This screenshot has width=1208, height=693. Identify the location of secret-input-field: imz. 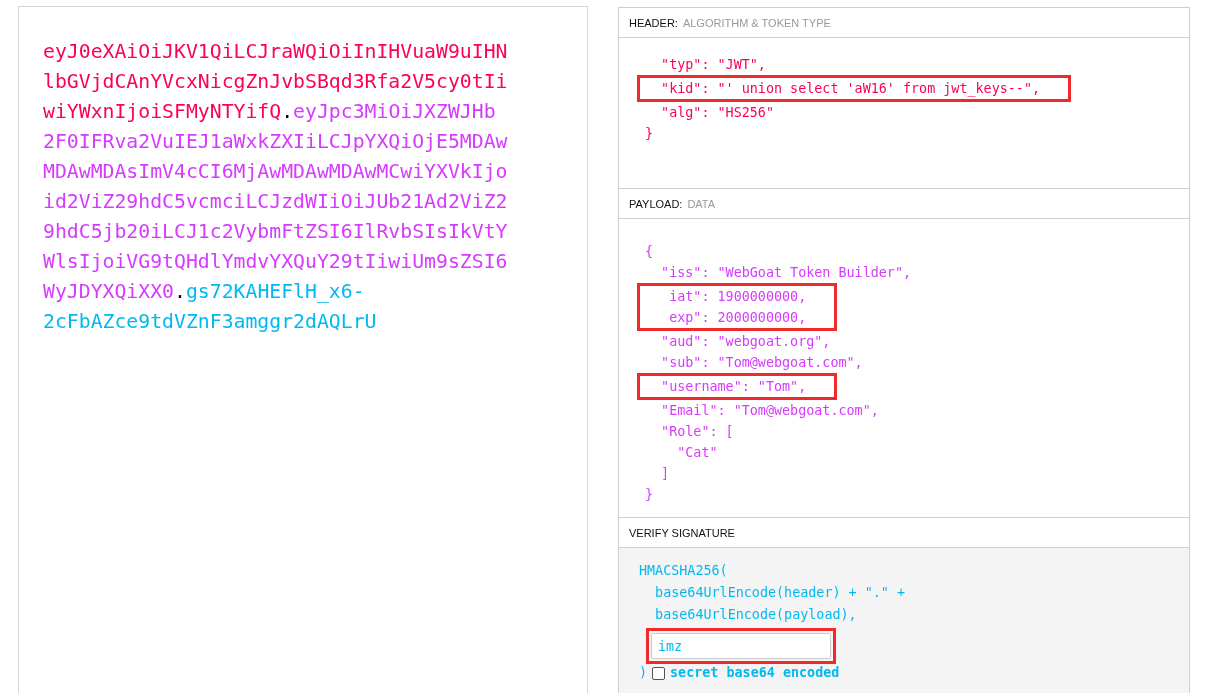
(741, 646).